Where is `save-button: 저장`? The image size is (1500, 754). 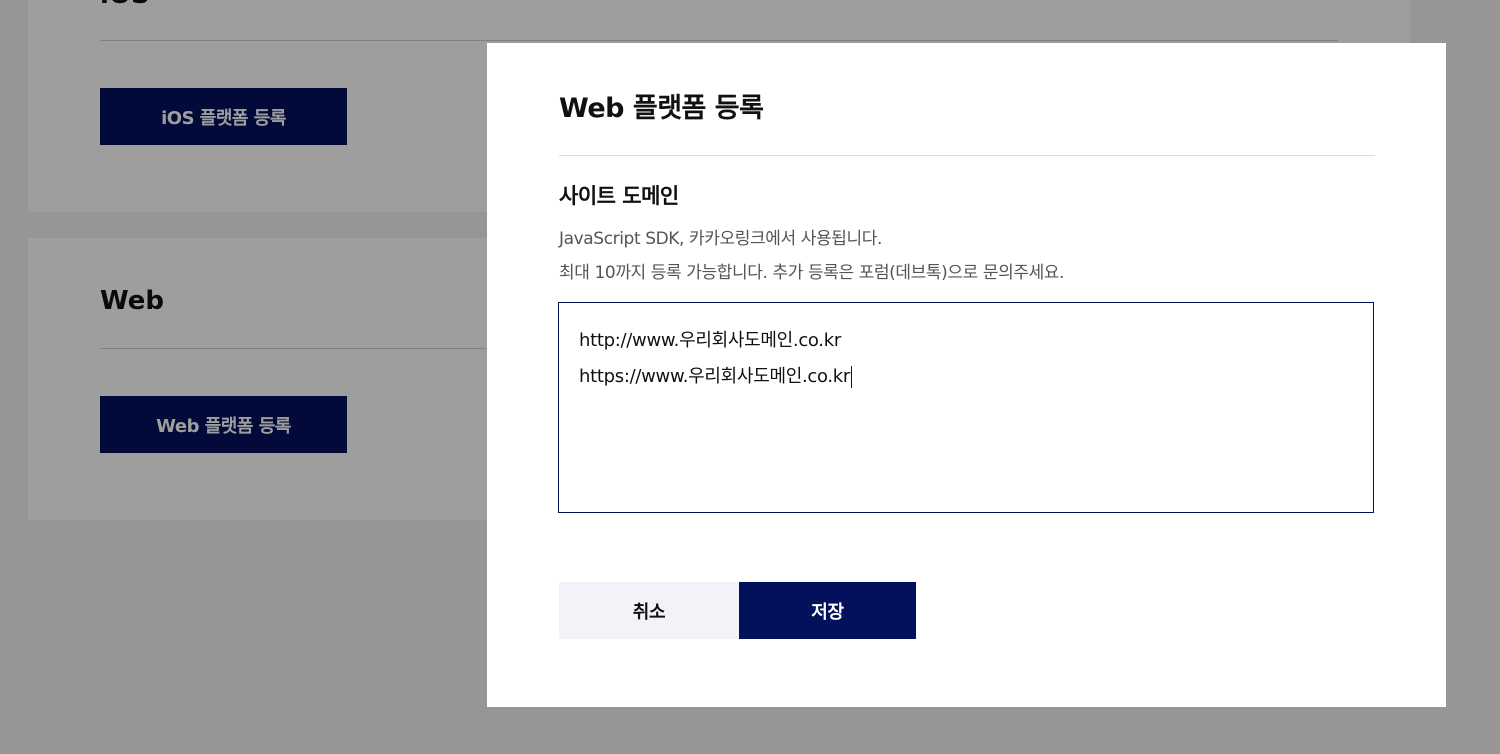
save-button: 저장 is located at coordinates (827, 610).